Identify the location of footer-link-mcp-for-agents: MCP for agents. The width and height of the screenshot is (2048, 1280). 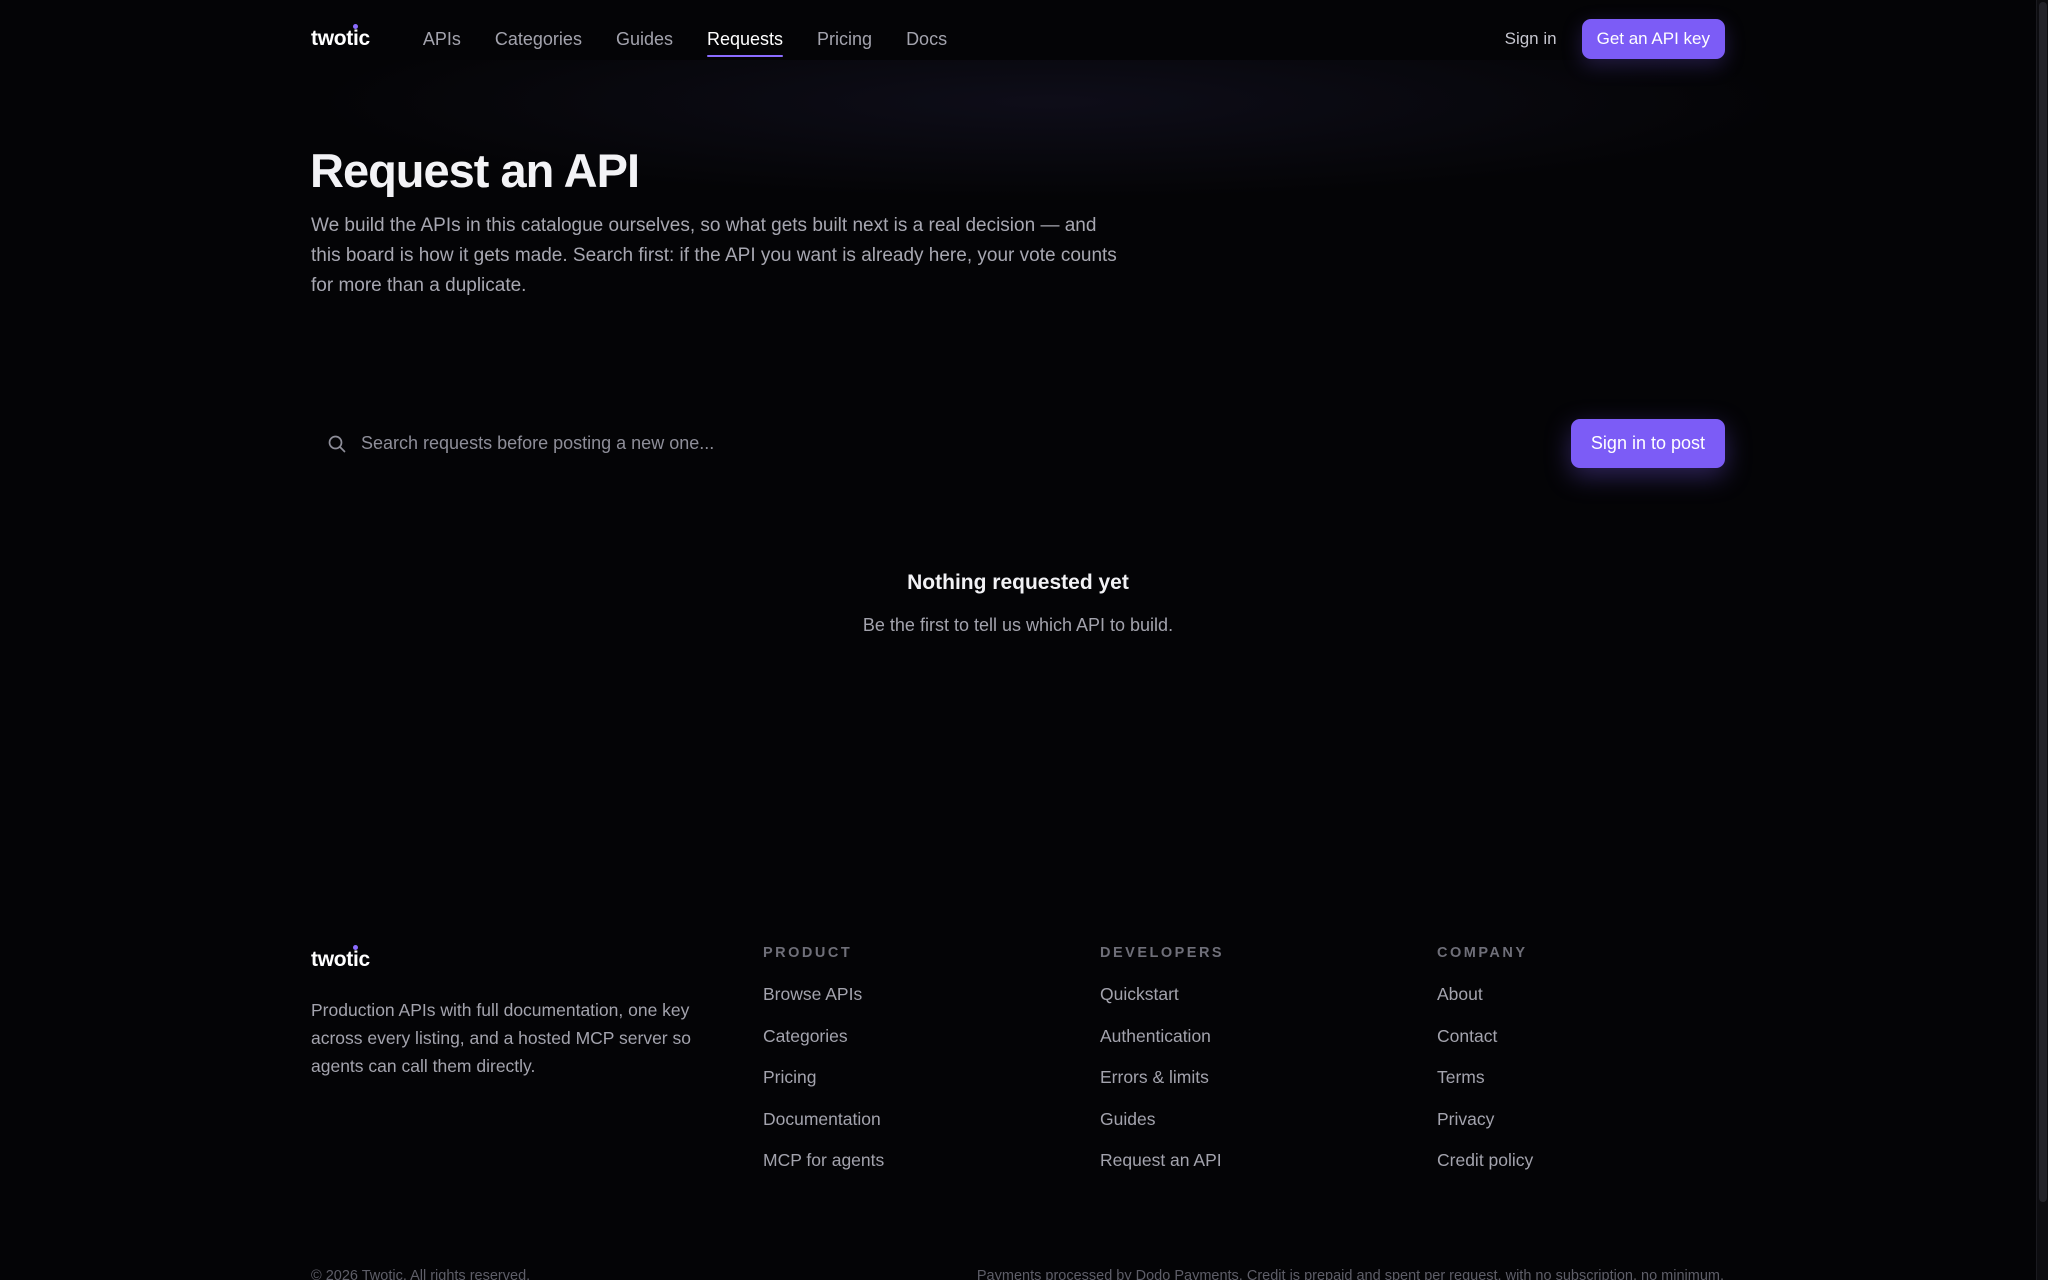
(823, 1171).